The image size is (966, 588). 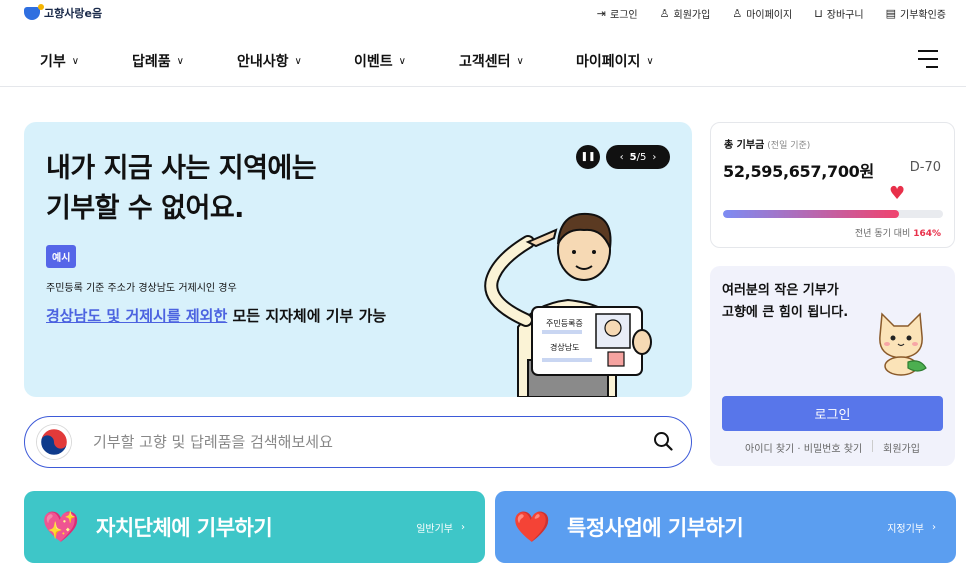 What do you see at coordinates (53, 62) in the screenshot?
I see `nav-label: 기부` at bounding box center [53, 62].